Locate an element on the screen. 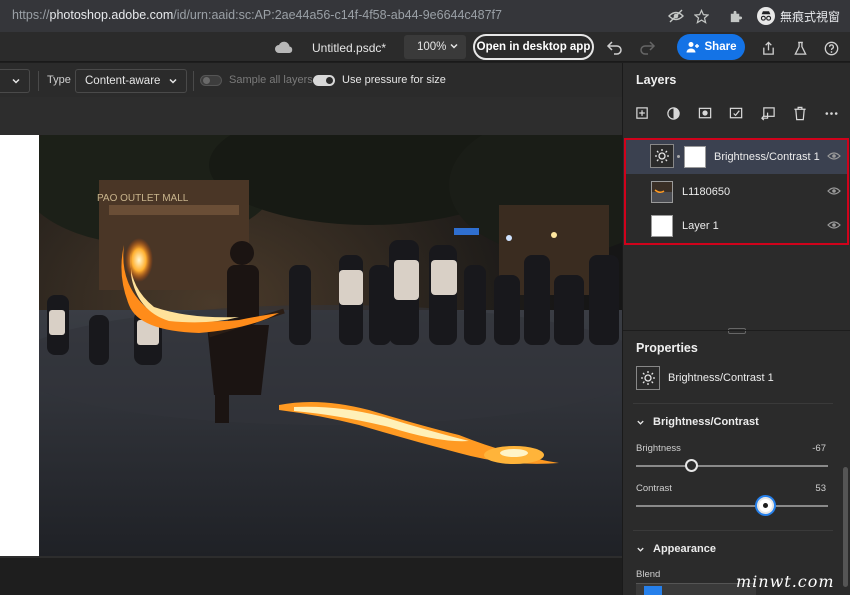 This screenshot has width=850, height=595. clip-mask-icon is located at coordinates (737, 113).